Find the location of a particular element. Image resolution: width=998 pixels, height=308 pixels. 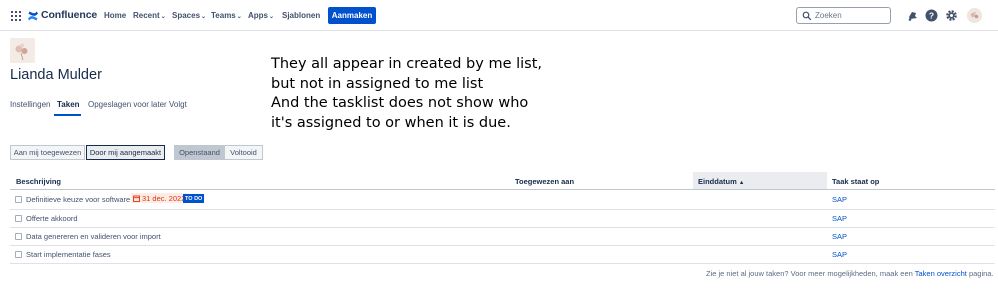

nav-teams: Teams⌄ is located at coordinates (226, 15).